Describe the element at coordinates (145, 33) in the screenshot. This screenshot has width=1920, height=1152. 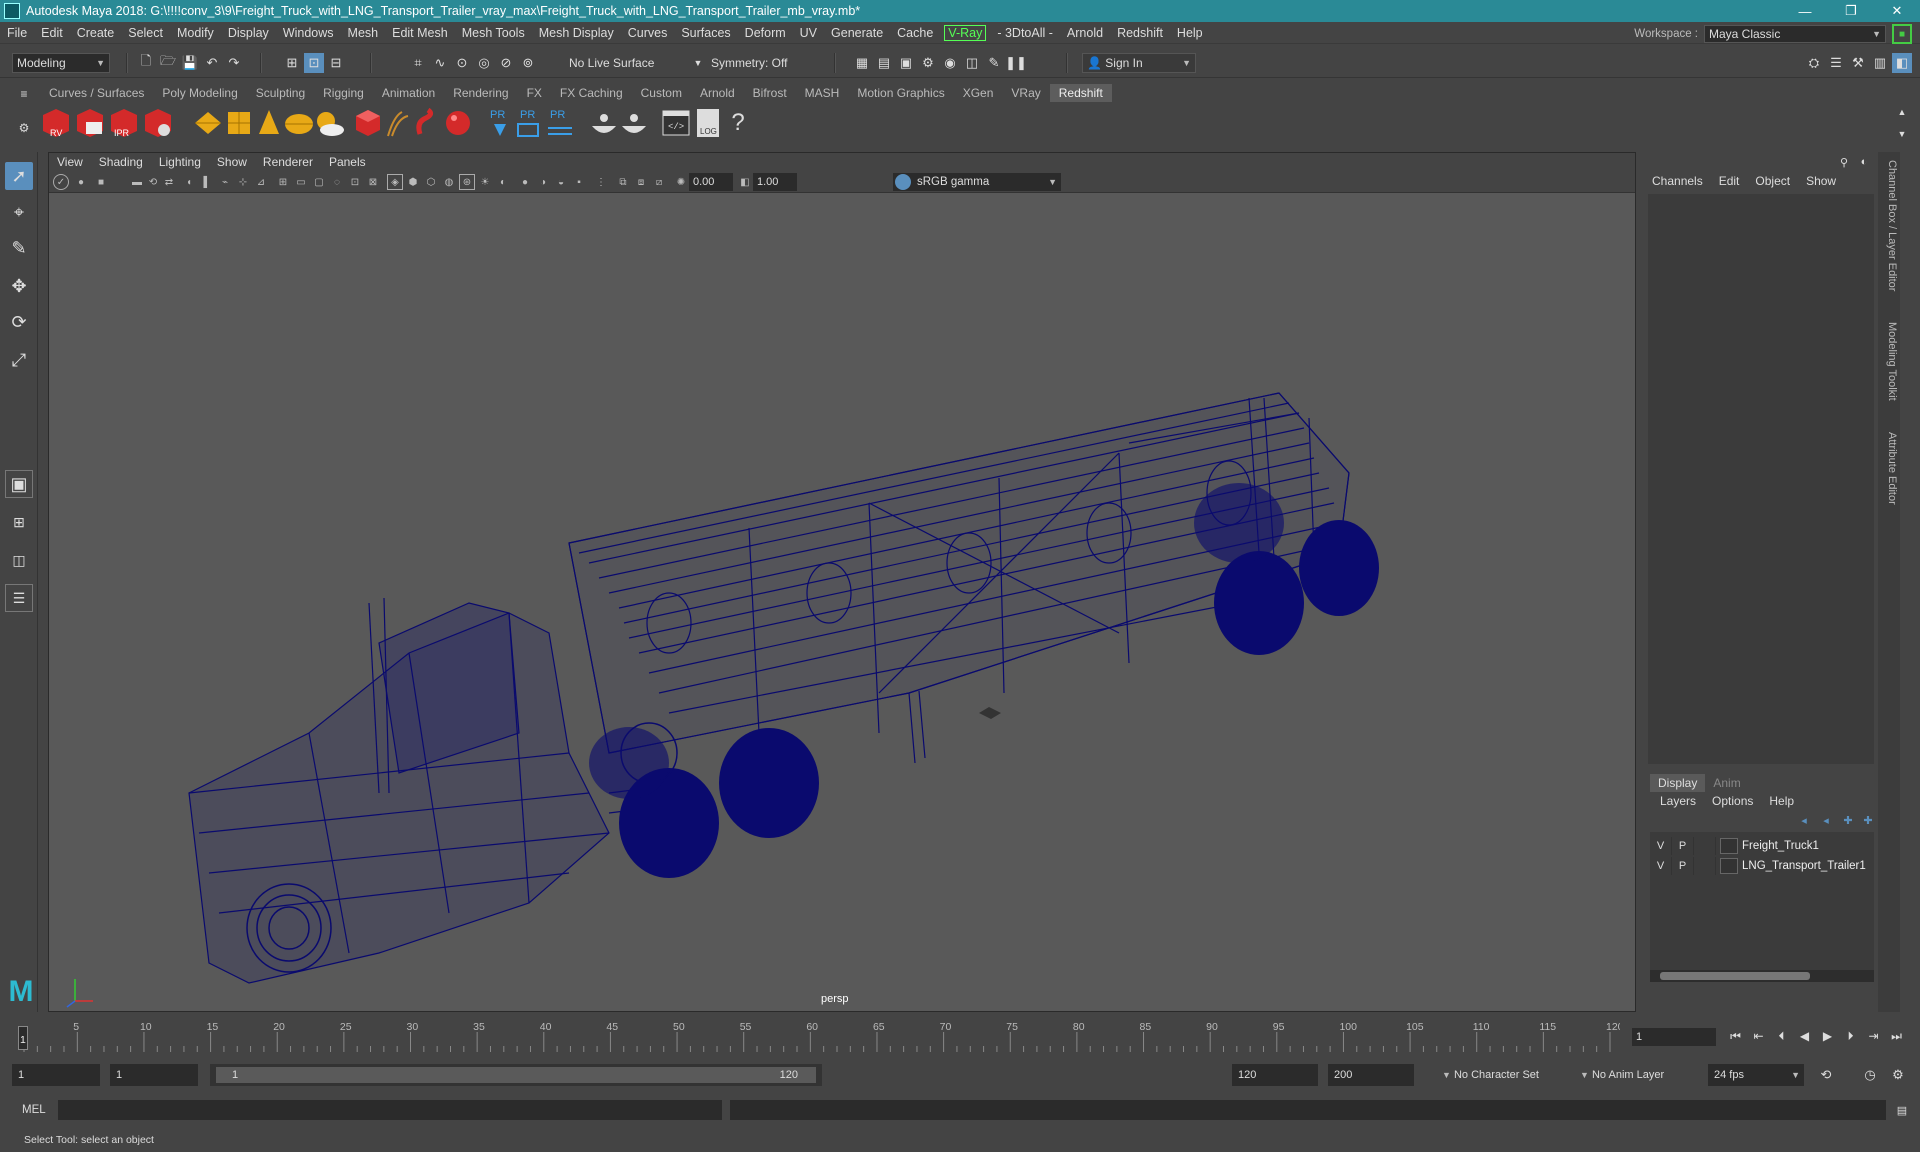
I see `menu-select: Select` at that location.